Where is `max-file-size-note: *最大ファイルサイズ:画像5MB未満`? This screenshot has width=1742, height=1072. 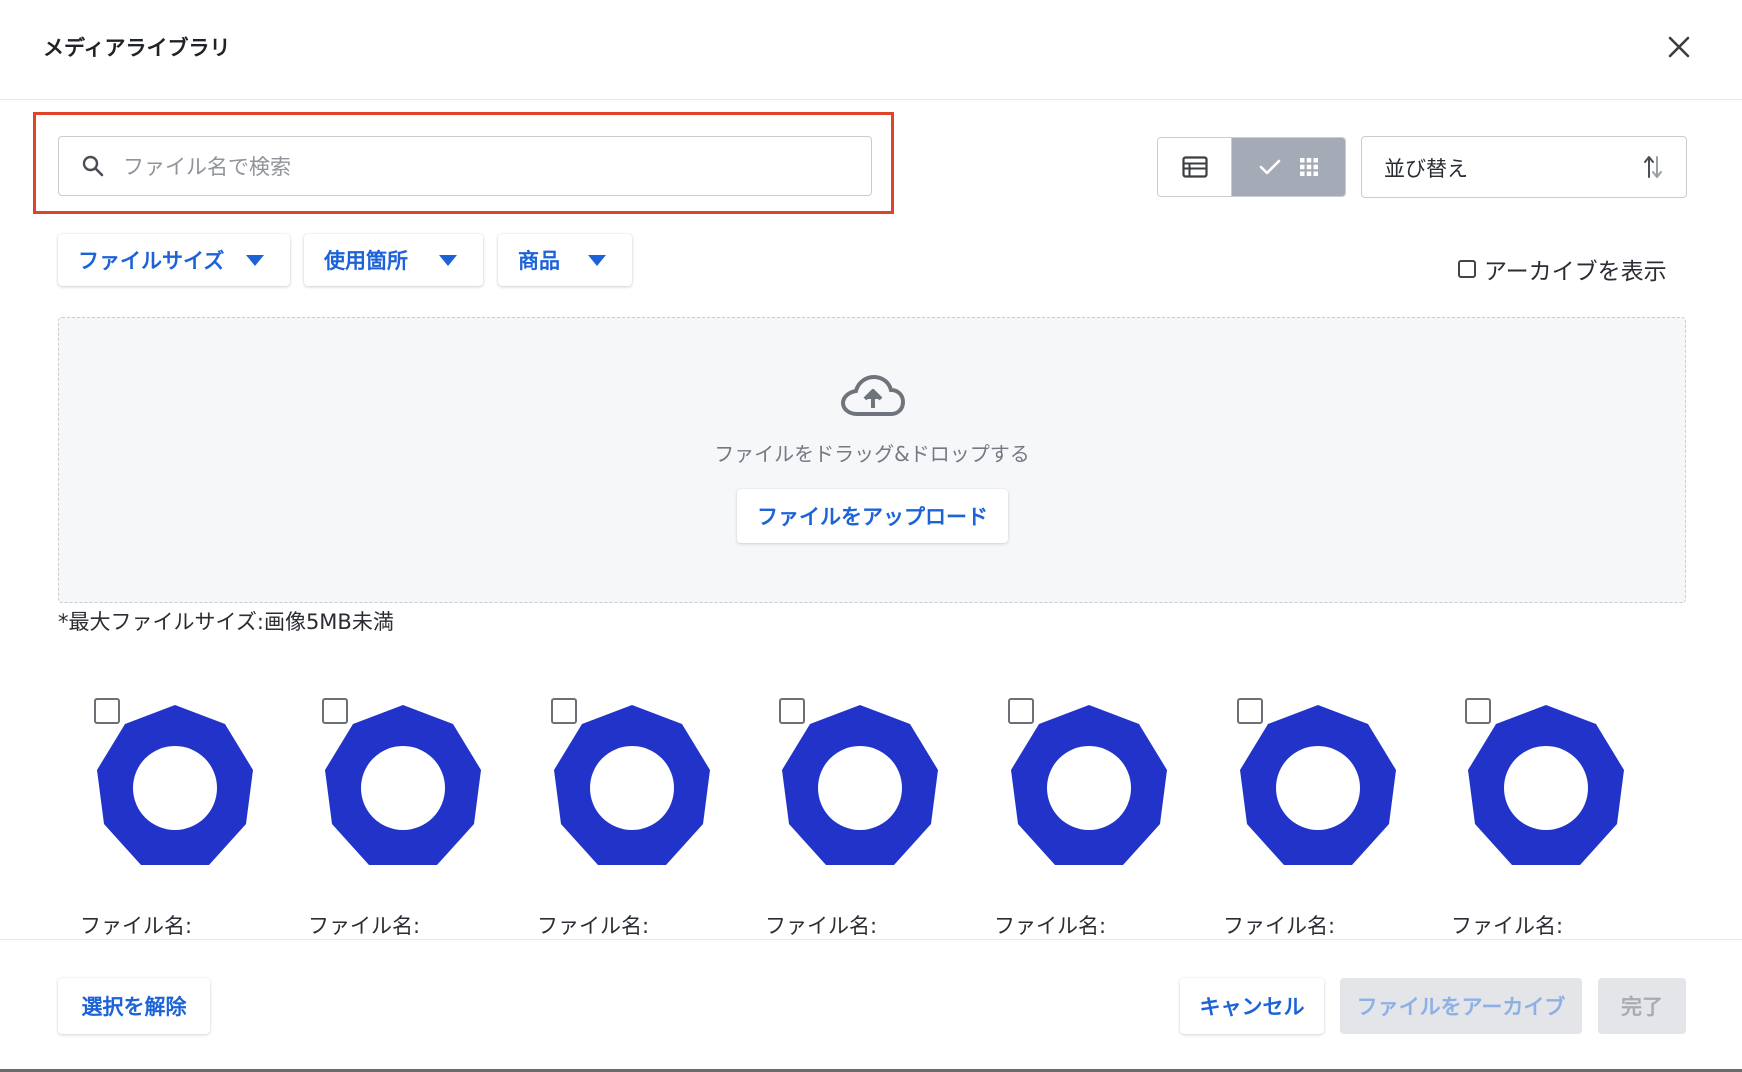 max-file-size-note: *最大ファイルサイズ:画像5MB未満 is located at coordinates (226, 622).